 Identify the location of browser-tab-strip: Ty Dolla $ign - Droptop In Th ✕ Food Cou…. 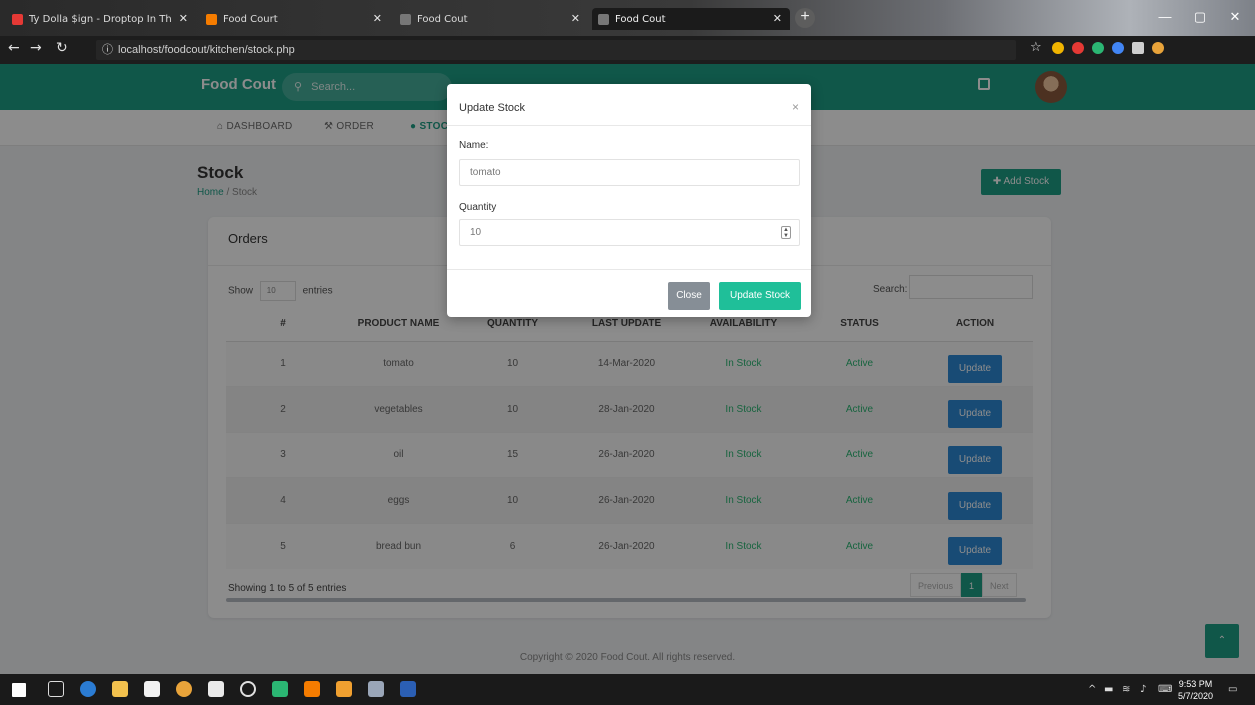
(627, 18).